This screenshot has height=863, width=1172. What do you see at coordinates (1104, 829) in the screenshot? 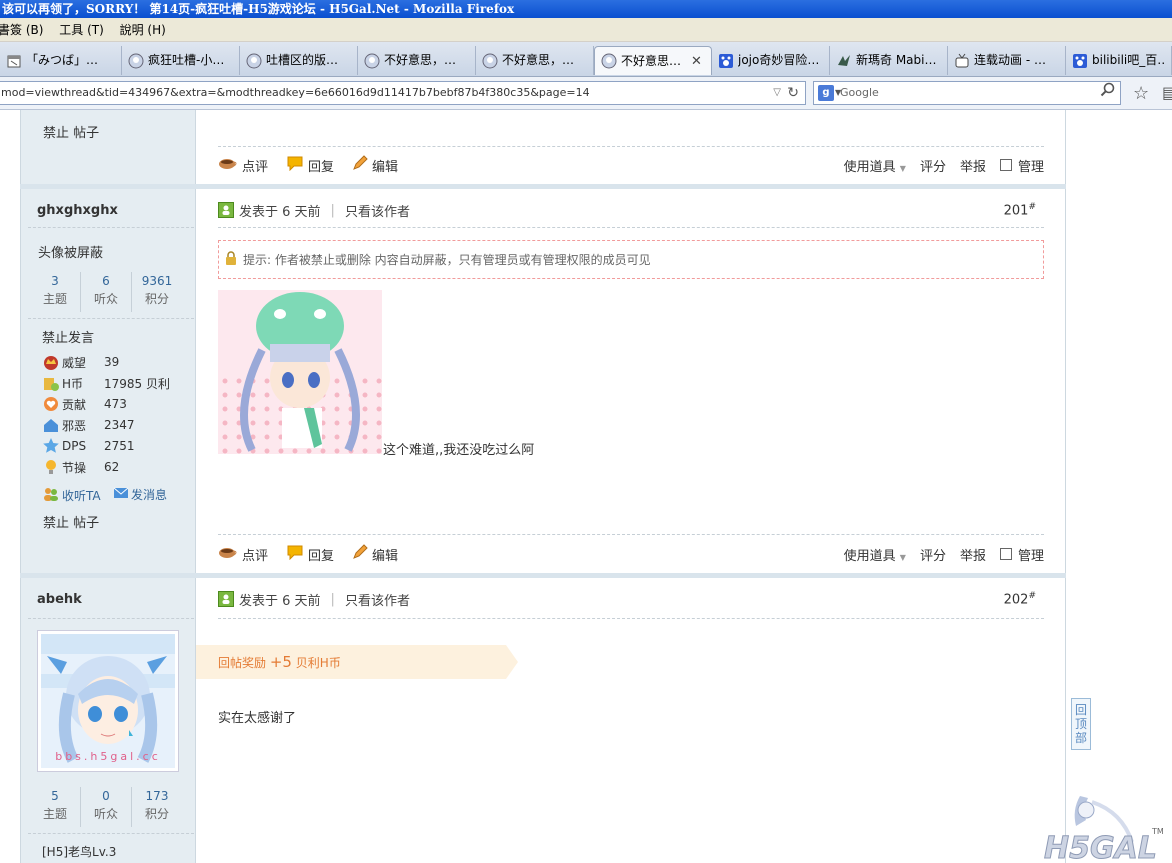
I see `site-logo: H5GAL TM` at bounding box center [1104, 829].